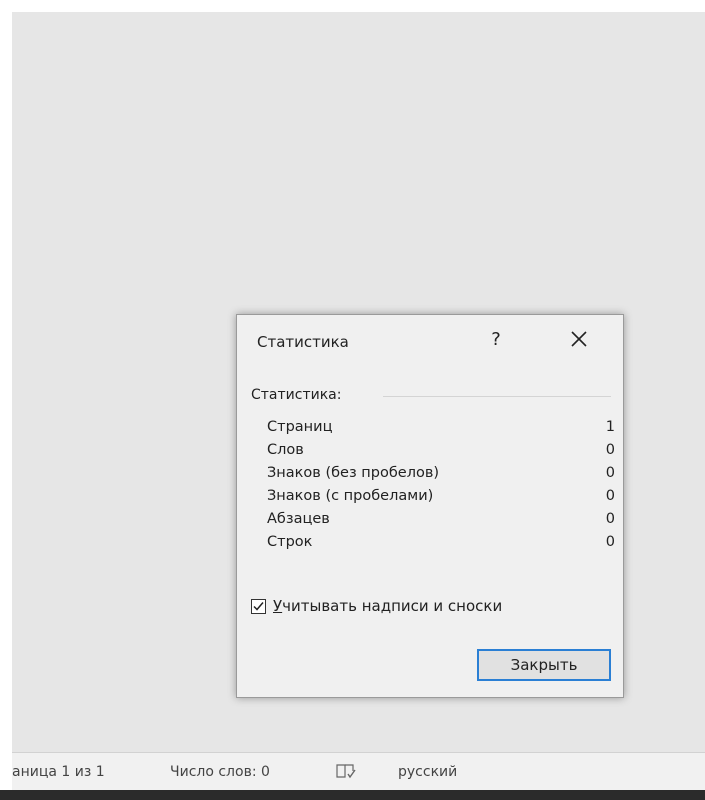 The image size is (705, 800). What do you see at coordinates (441, 499) in the screenshot?
I see `stat-row-chars-with-spaces: Знаков (с пробелами) 0` at bounding box center [441, 499].